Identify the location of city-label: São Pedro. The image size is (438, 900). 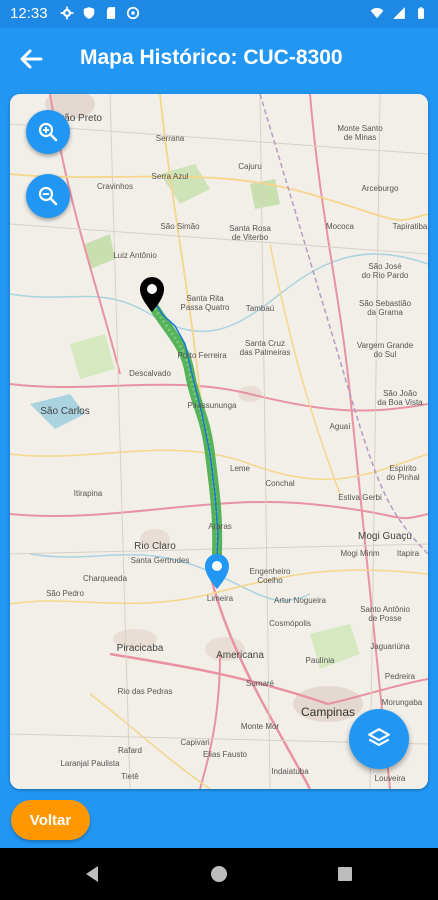
(65, 593).